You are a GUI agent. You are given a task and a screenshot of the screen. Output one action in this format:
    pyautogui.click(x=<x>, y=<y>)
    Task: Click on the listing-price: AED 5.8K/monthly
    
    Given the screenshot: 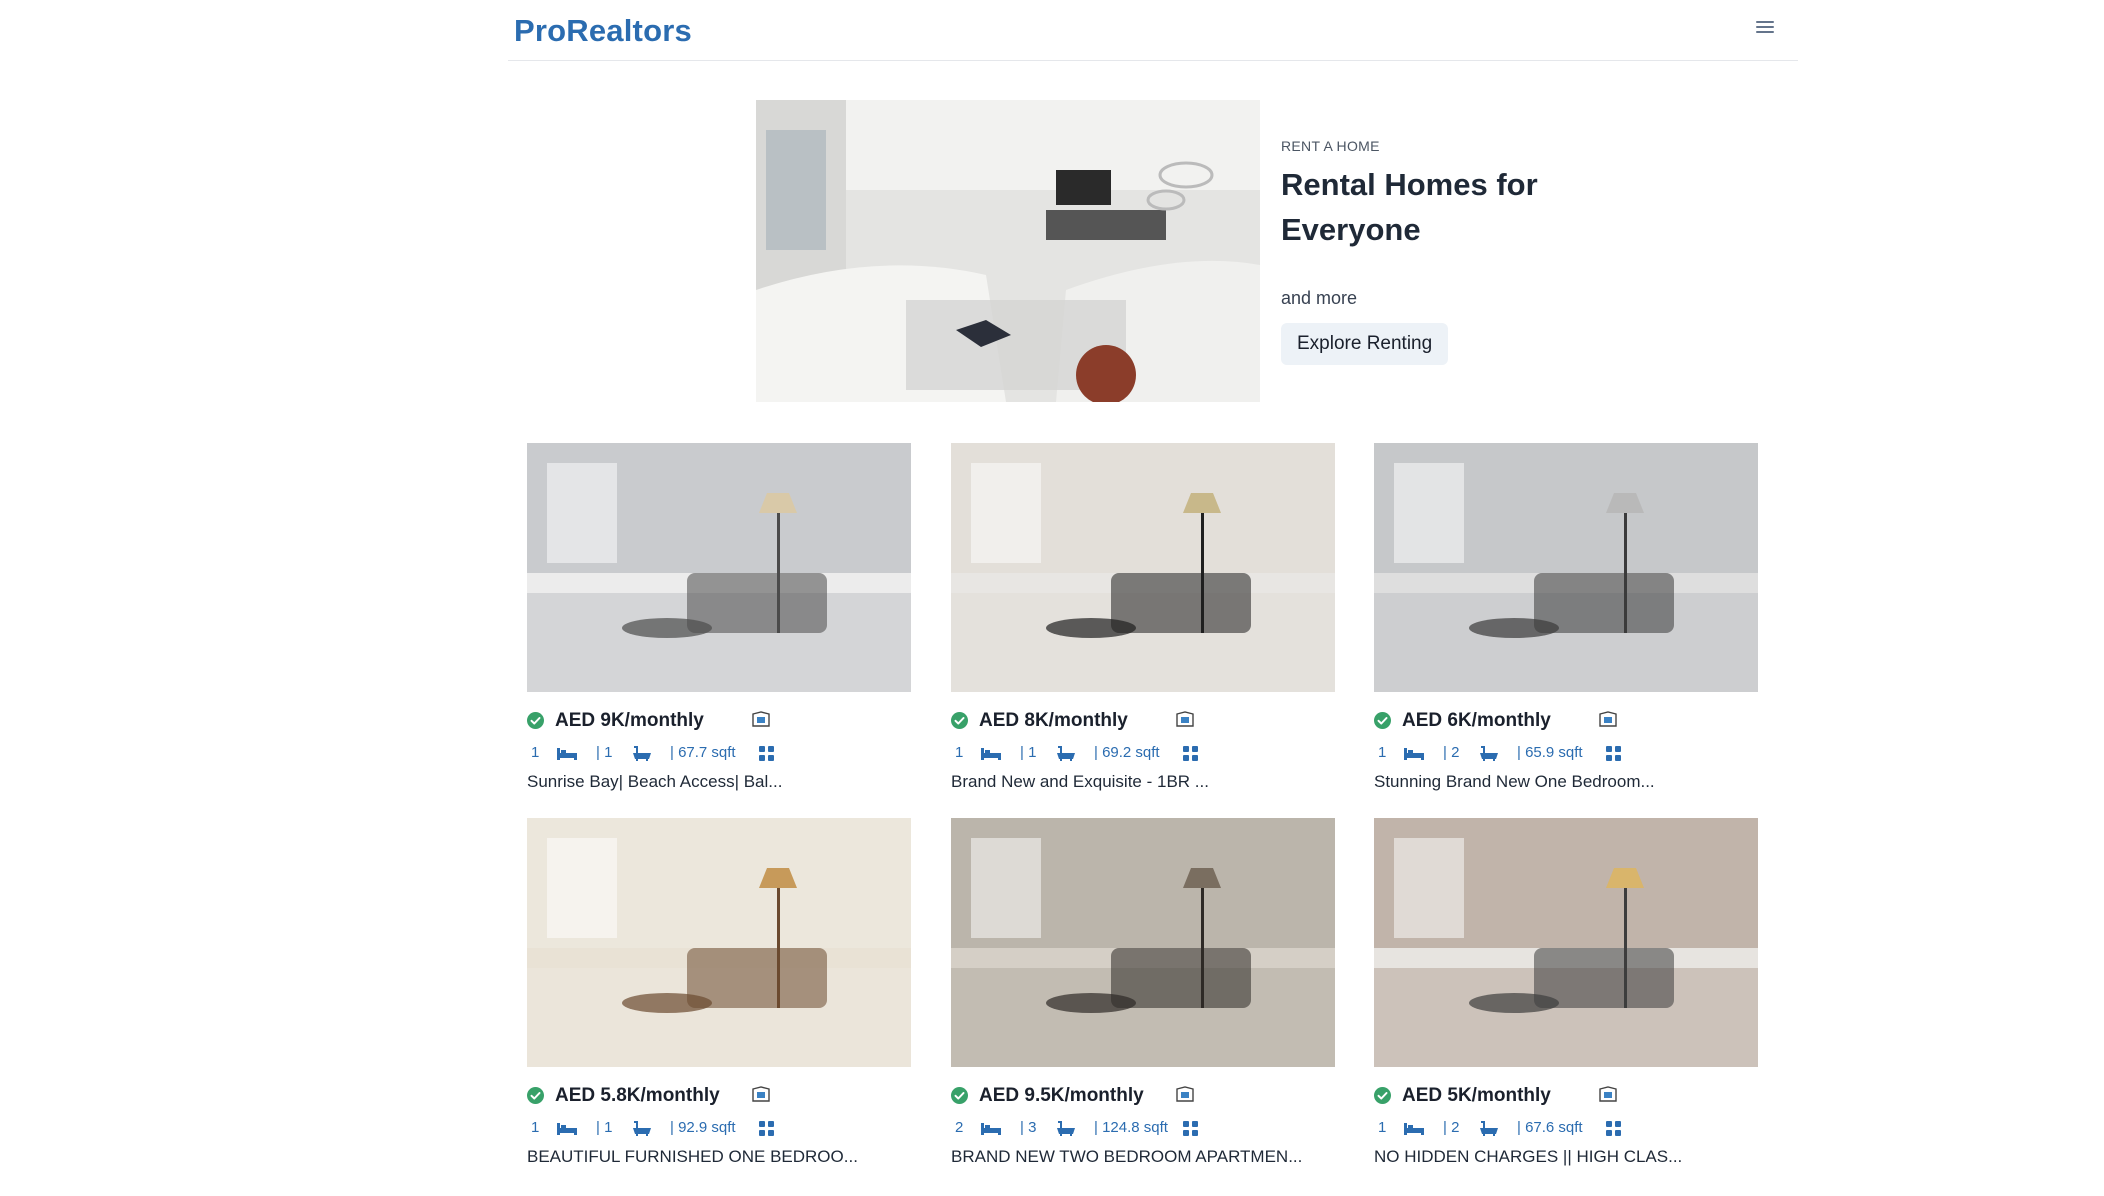 What is the action you would take?
    pyautogui.click(x=637, y=1095)
    